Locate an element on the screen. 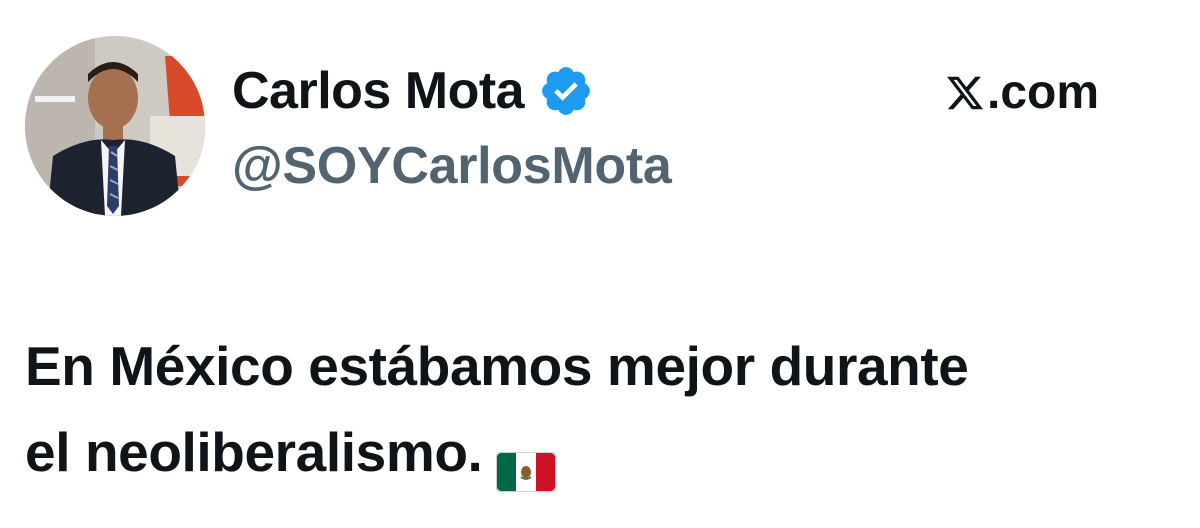  display-name: Carlos Mota is located at coordinates (378, 91).